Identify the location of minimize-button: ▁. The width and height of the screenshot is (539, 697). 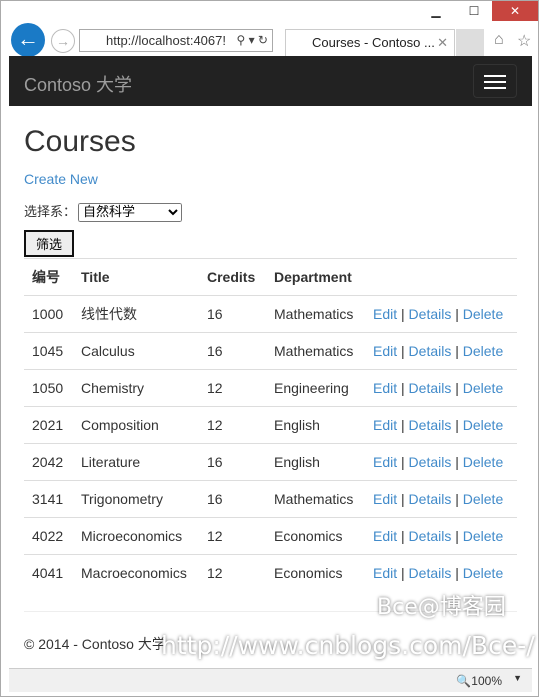
(436, 11).